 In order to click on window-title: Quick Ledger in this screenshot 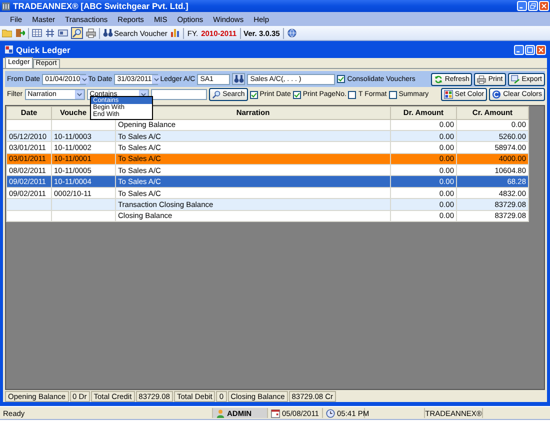, I will do `click(43, 49)`.